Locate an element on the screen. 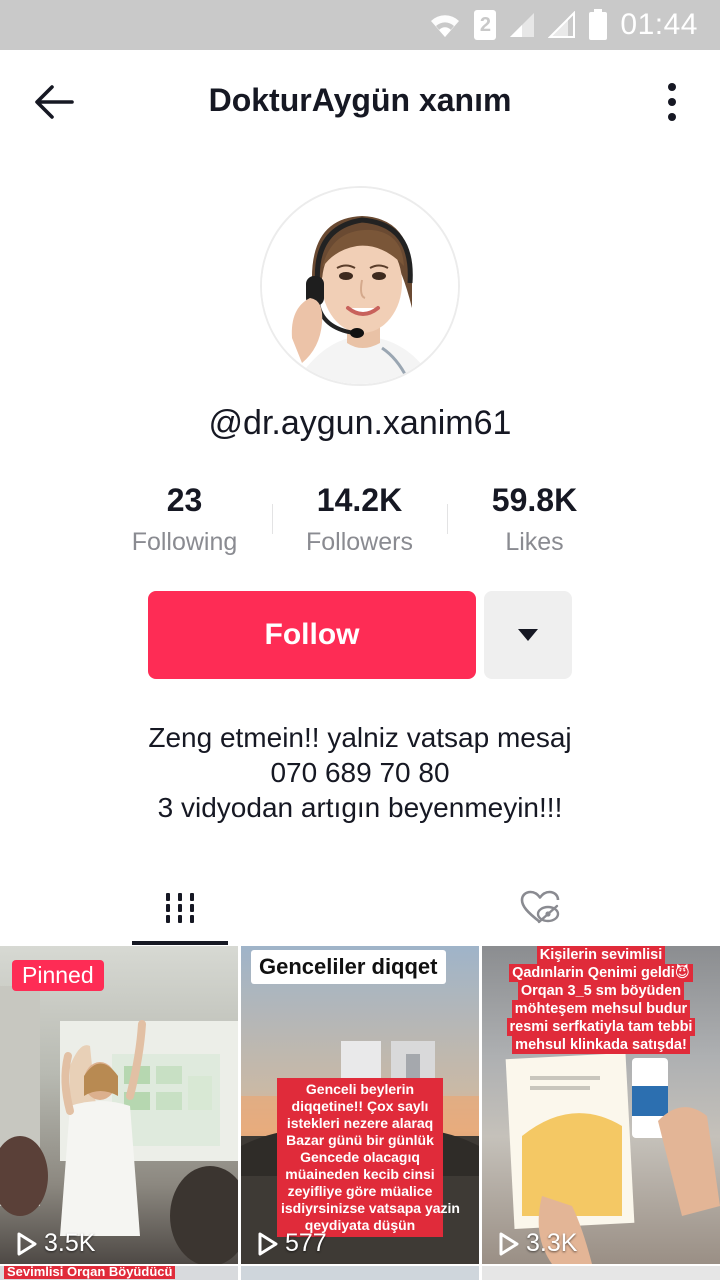 The image size is (720, 1280). back-button is located at coordinates (54, 102).